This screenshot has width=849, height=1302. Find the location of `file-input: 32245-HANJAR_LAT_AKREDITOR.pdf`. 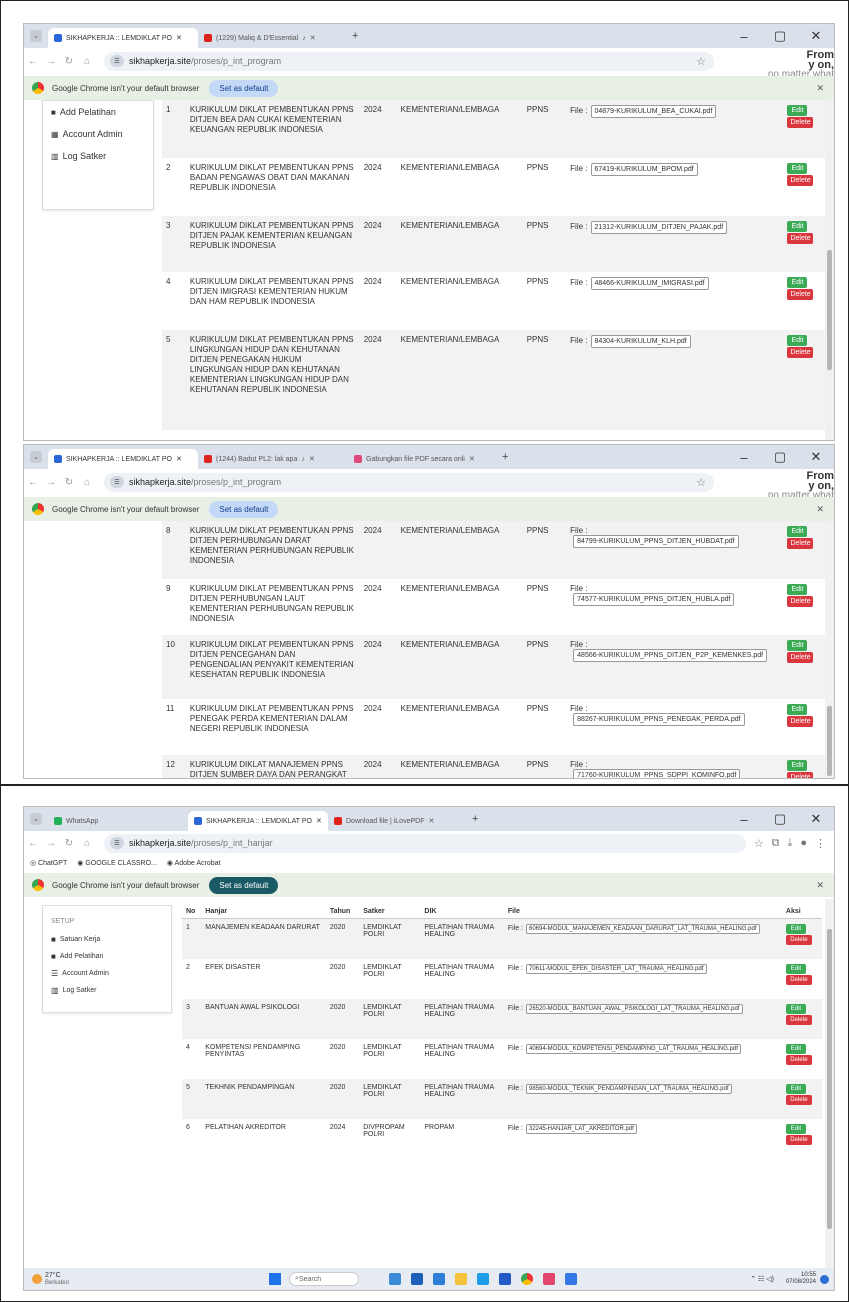

file-input: 32245-HANJAR_LAT_AKREDITOR.pdf is located at coordinates (581, 1128).